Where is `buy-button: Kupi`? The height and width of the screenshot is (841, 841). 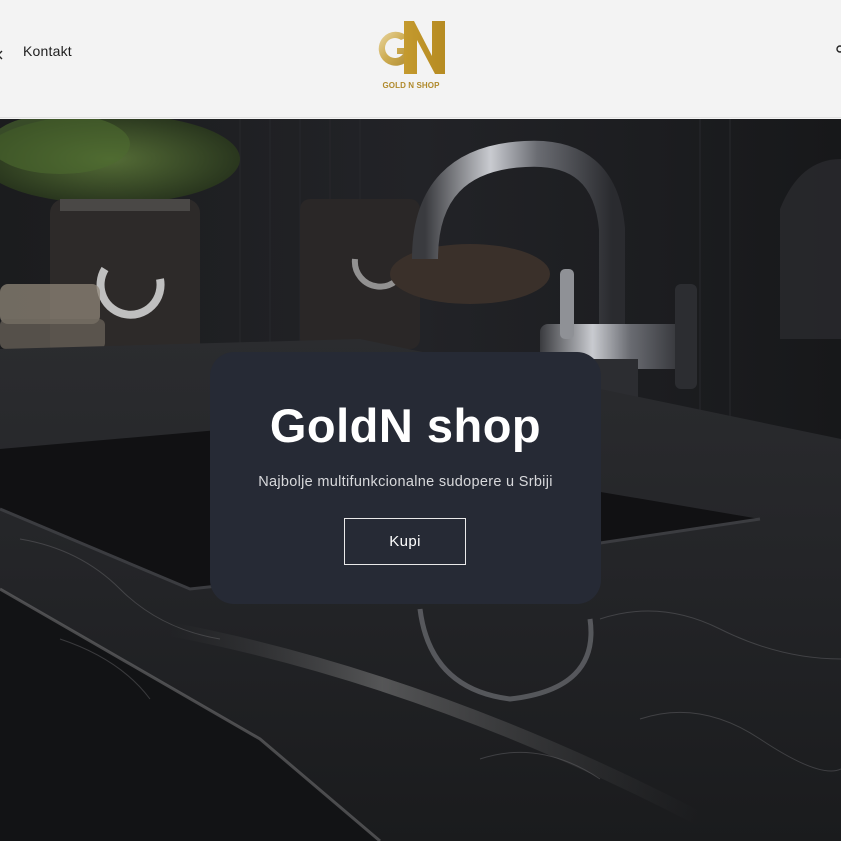 buy-button: Kupi is located at coordinates (405, 541).